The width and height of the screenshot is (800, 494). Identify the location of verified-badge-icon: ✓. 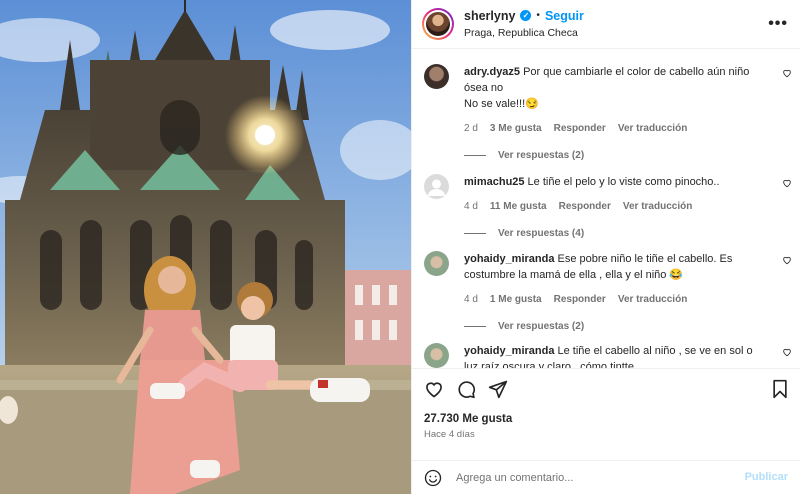
(526, 15).